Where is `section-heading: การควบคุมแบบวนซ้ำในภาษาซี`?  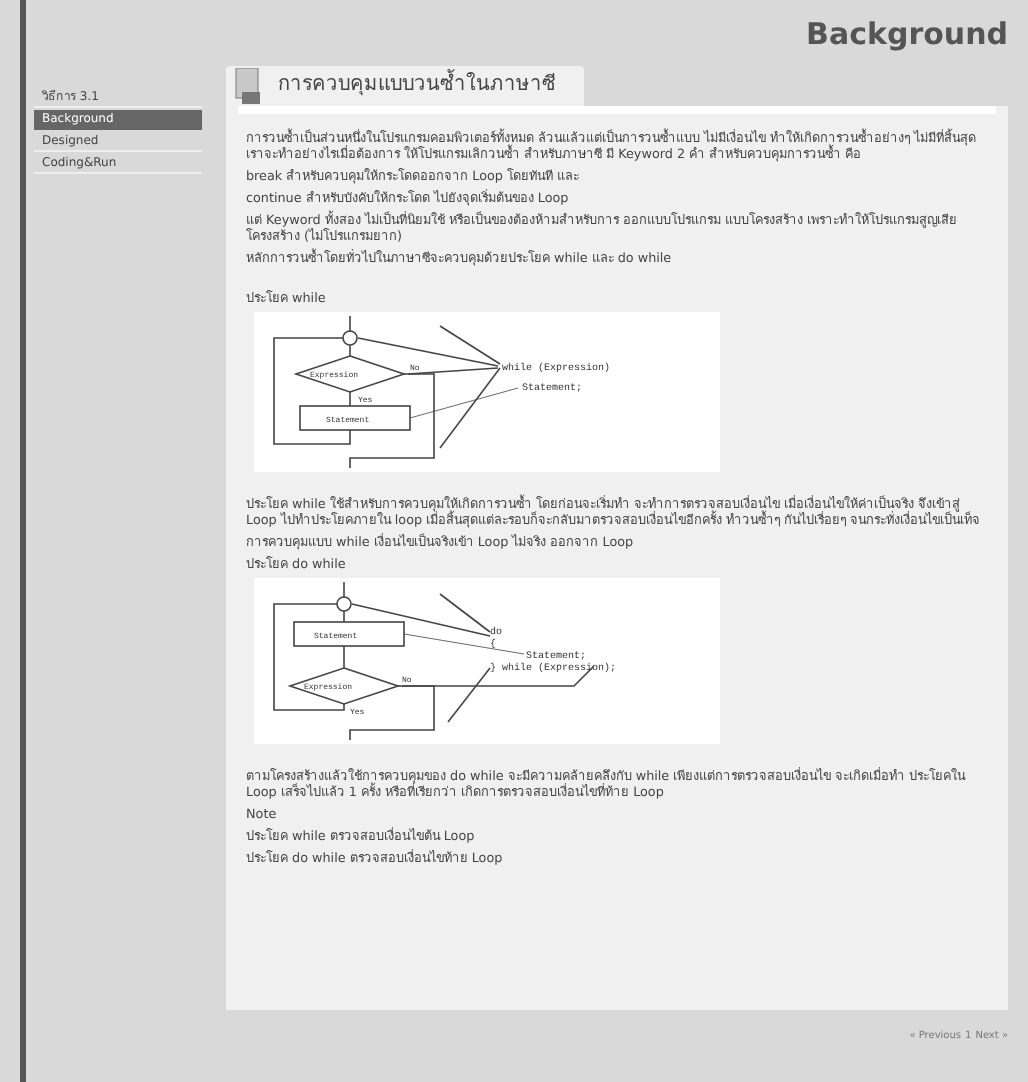
section-heading: การควบคุมแบบวนซ้ำในภาษาซี is located at coordinates (417, 85).